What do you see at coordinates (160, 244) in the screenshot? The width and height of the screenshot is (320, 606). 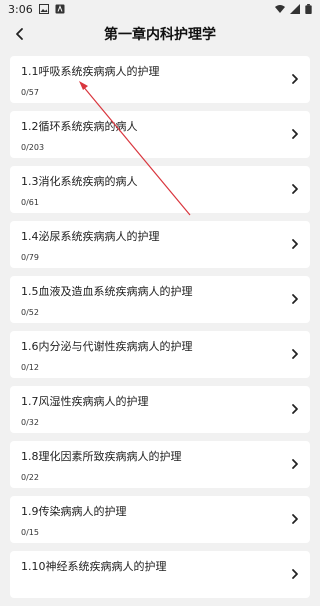 I see `chapter-card: 1.4泌尿系统疾病病人的护理 0/79` at bounding box center [160, 244].